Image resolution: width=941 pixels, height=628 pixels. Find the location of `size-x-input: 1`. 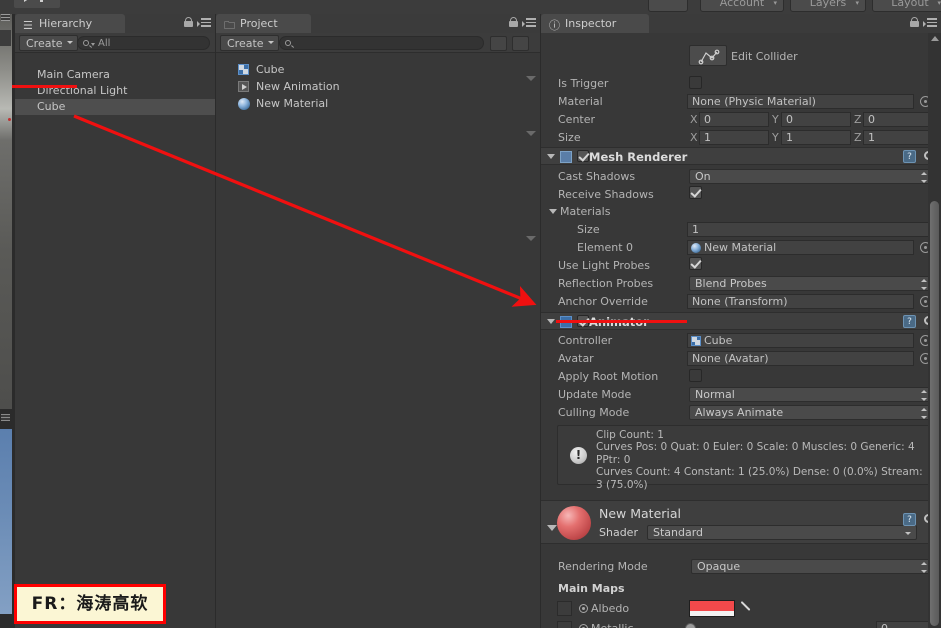

size-x-input: 1 is located at coordinates (734, 137).